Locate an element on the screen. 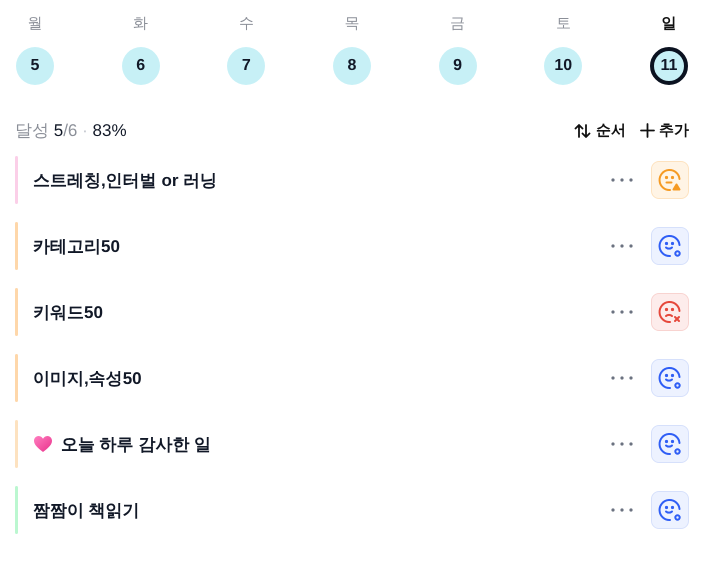 The height and width of the screenshot is (574, 703). habit-title: 스트레칭,인터벌 or 러닝 is located at coordinates (125, 180).